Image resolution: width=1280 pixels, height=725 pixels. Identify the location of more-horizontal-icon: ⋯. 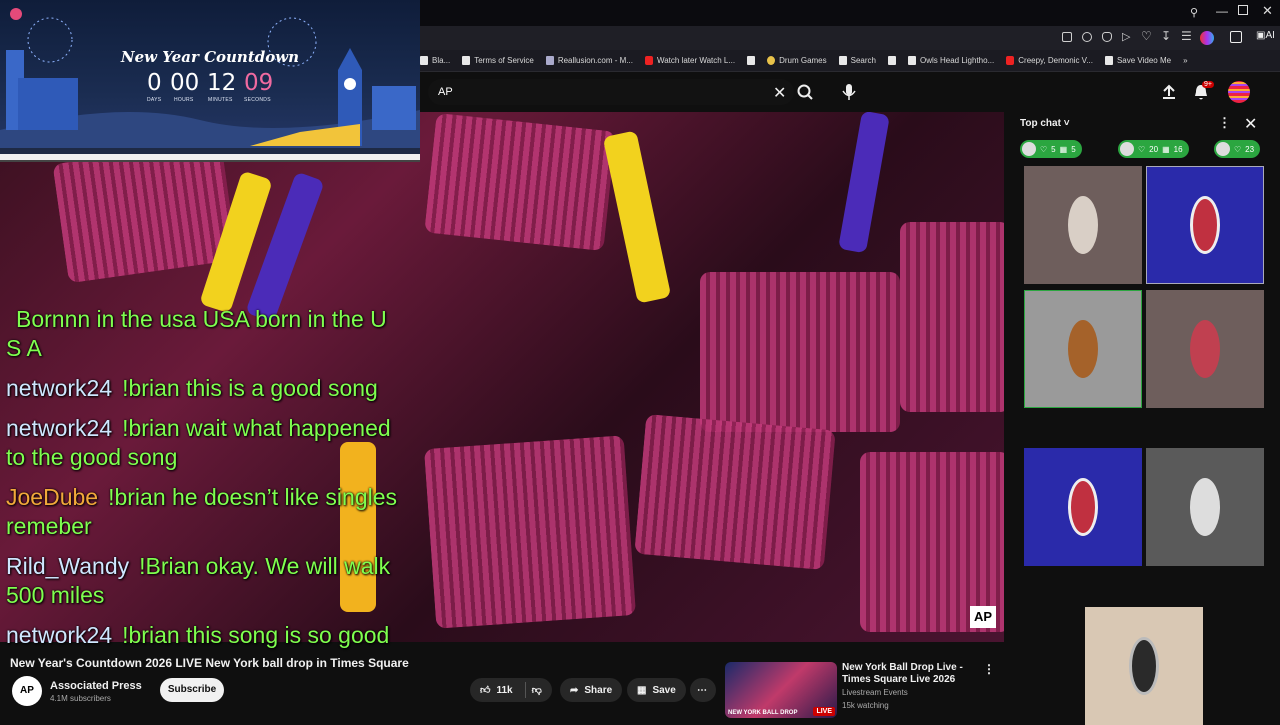
(702, 690).